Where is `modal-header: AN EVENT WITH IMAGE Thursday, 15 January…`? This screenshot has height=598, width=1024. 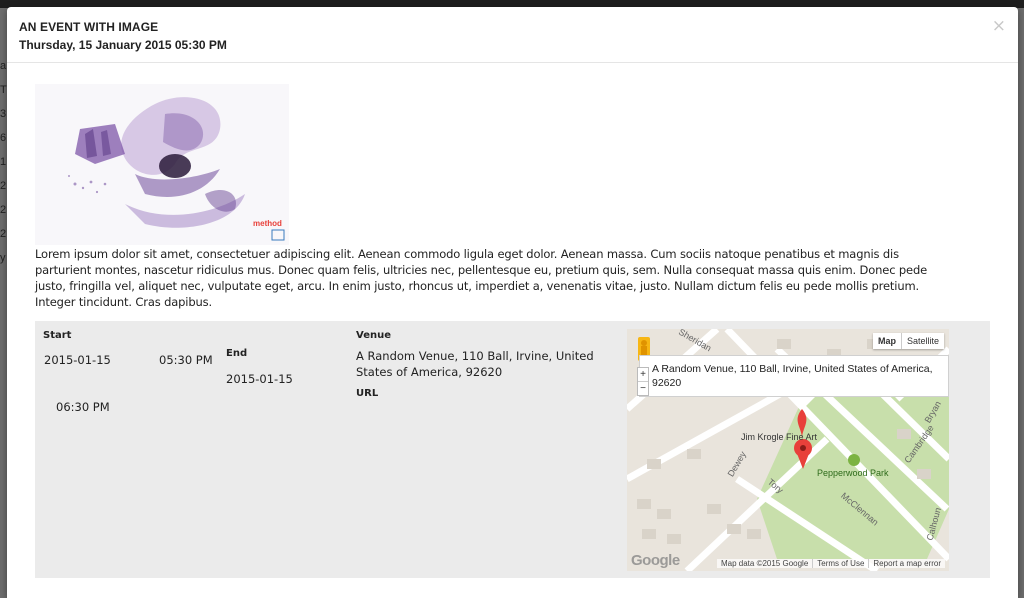 modal-header: AN EVENT WITH IMAGE Thursday, 15 January… is located at coordinates (512, 35).